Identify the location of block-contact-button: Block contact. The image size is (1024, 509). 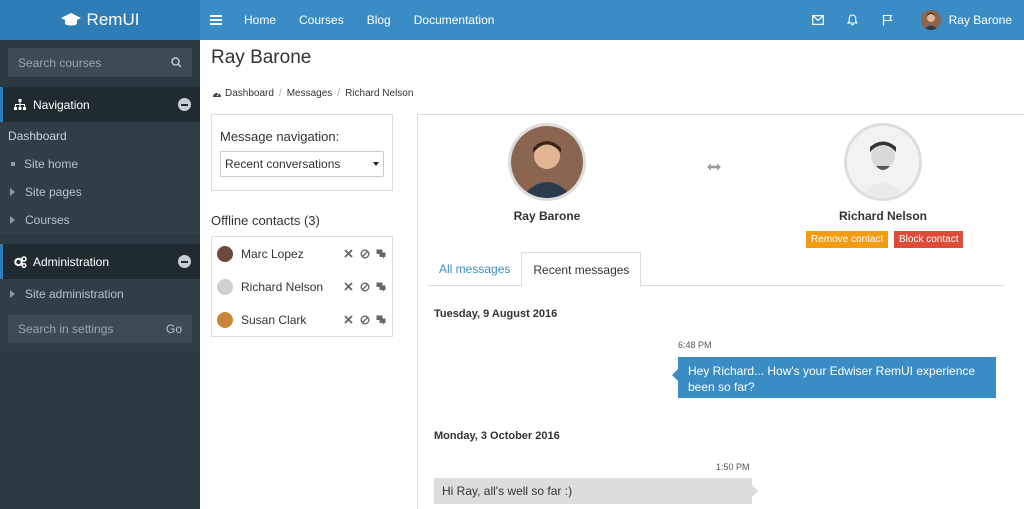
(929, 239).